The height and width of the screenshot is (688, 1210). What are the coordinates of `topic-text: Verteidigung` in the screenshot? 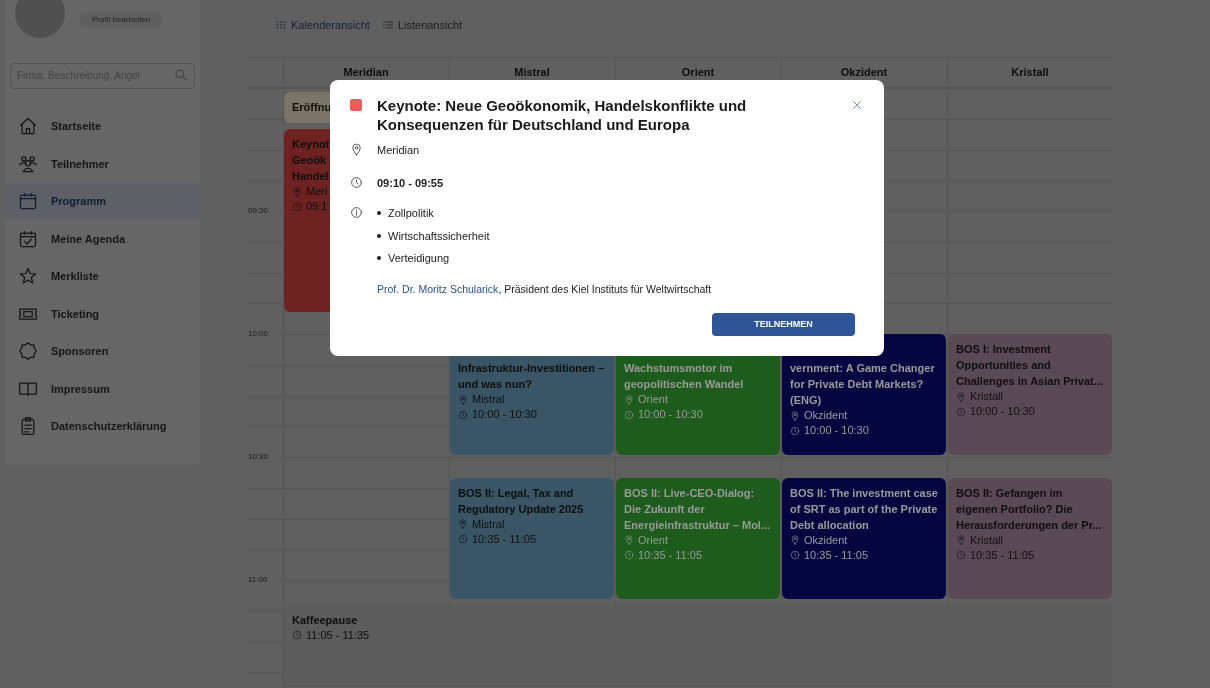 It's located at (419, 258).